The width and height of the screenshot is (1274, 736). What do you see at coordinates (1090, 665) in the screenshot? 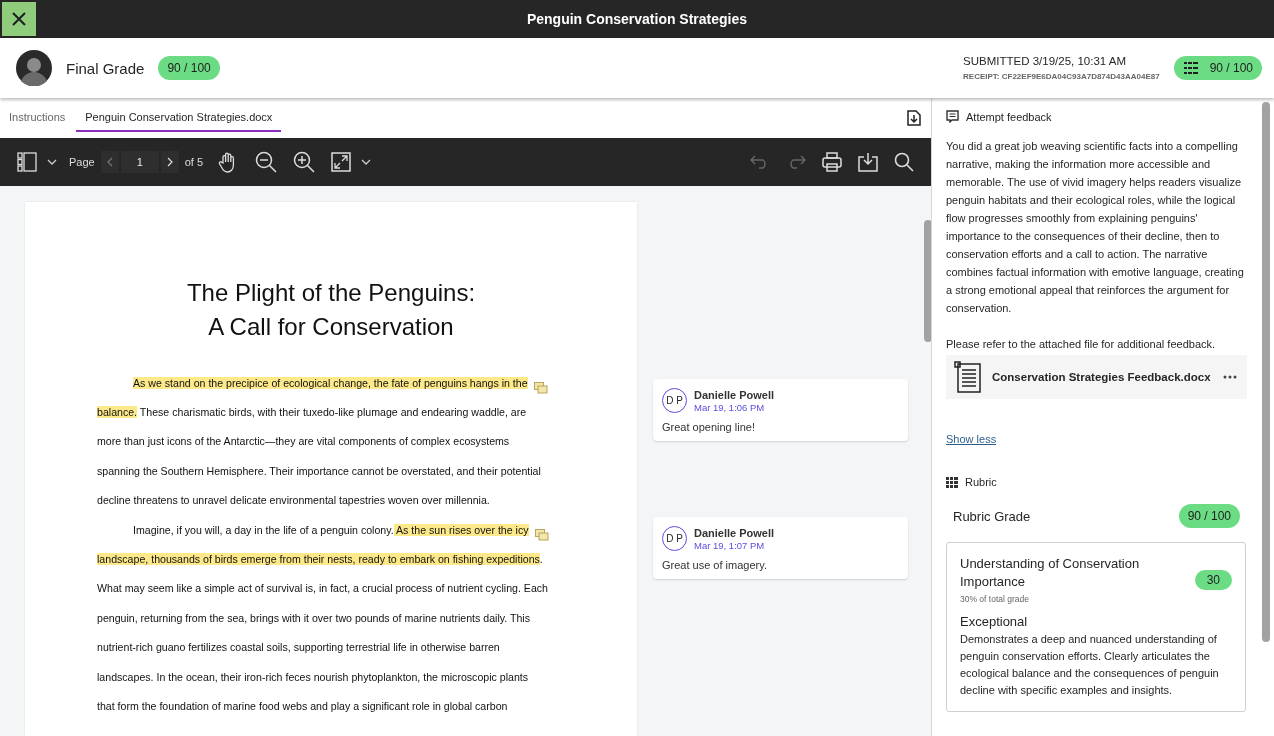
I see `criterion-description: Demonstrates a deep and nuanced understanding of penguin conservation efforts. Clearly articulates the ecological balance and the consequences of penguin decline with specific examples and insights.` at bounding box center [1090, 665].